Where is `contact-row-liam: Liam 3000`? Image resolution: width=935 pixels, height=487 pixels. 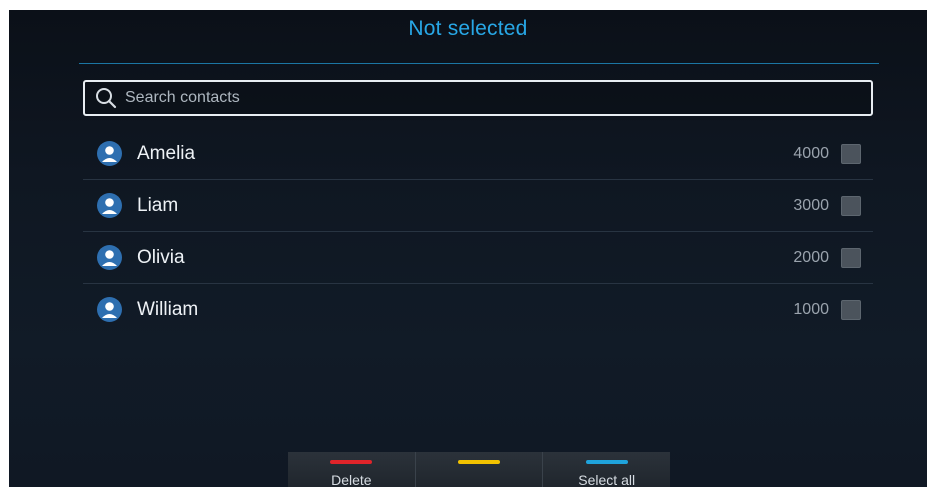 contact-row-liam: Liam 3000 is located at coordinates (478, 206).